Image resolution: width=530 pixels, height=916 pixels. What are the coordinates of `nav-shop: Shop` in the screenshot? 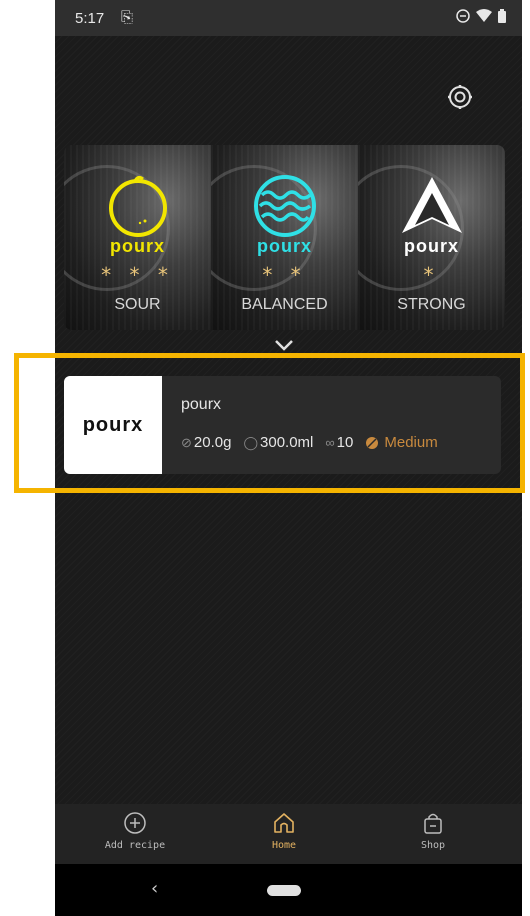 It's located at (433, 831).